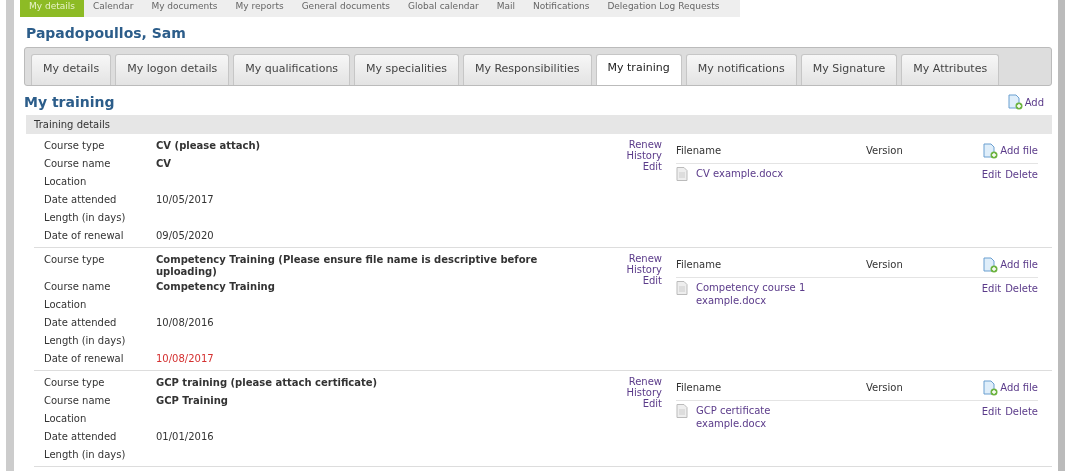  What do you see at coordinates (741, 69) in the screenshot?
I see `tab: My notifications` at bounding box center [741, 69].